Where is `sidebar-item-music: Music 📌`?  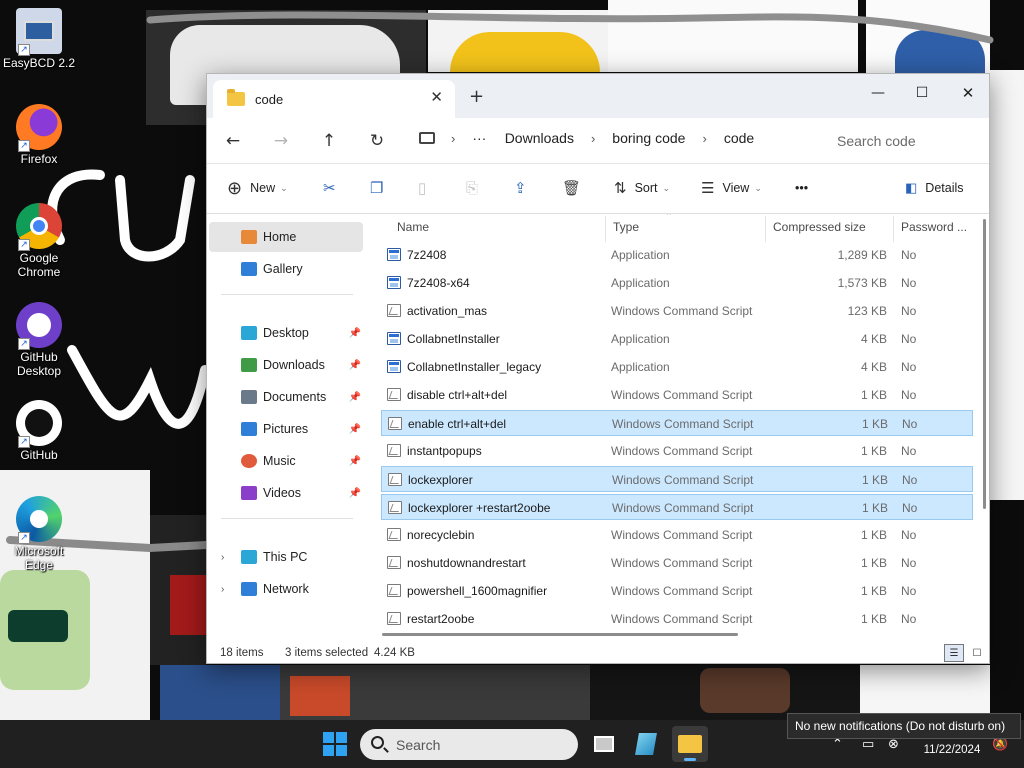 sidebar-item-music: Music 📌 is located at coordinates (286, 461).